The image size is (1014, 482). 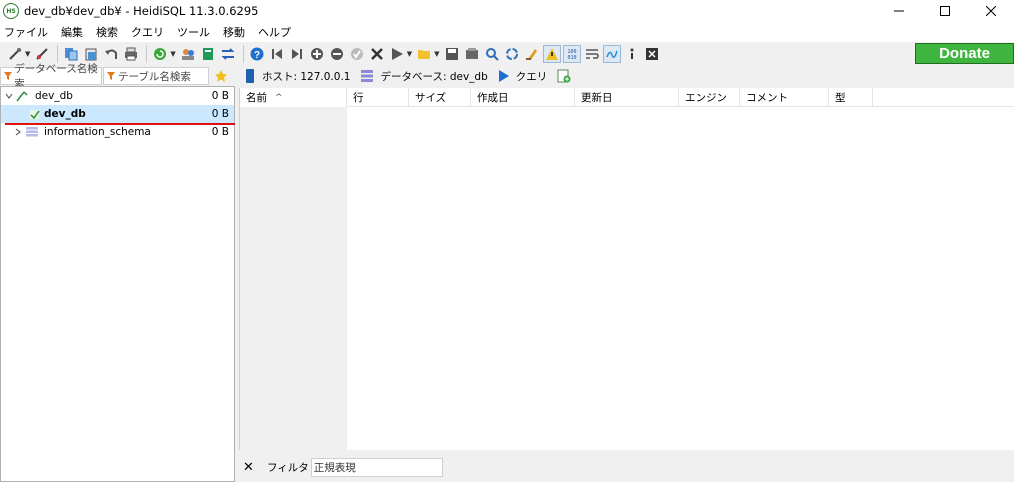 What do you see at coordinates (565, 76) in the screenshot?
I see `new-tab-button` at bounding box center [565, 76].